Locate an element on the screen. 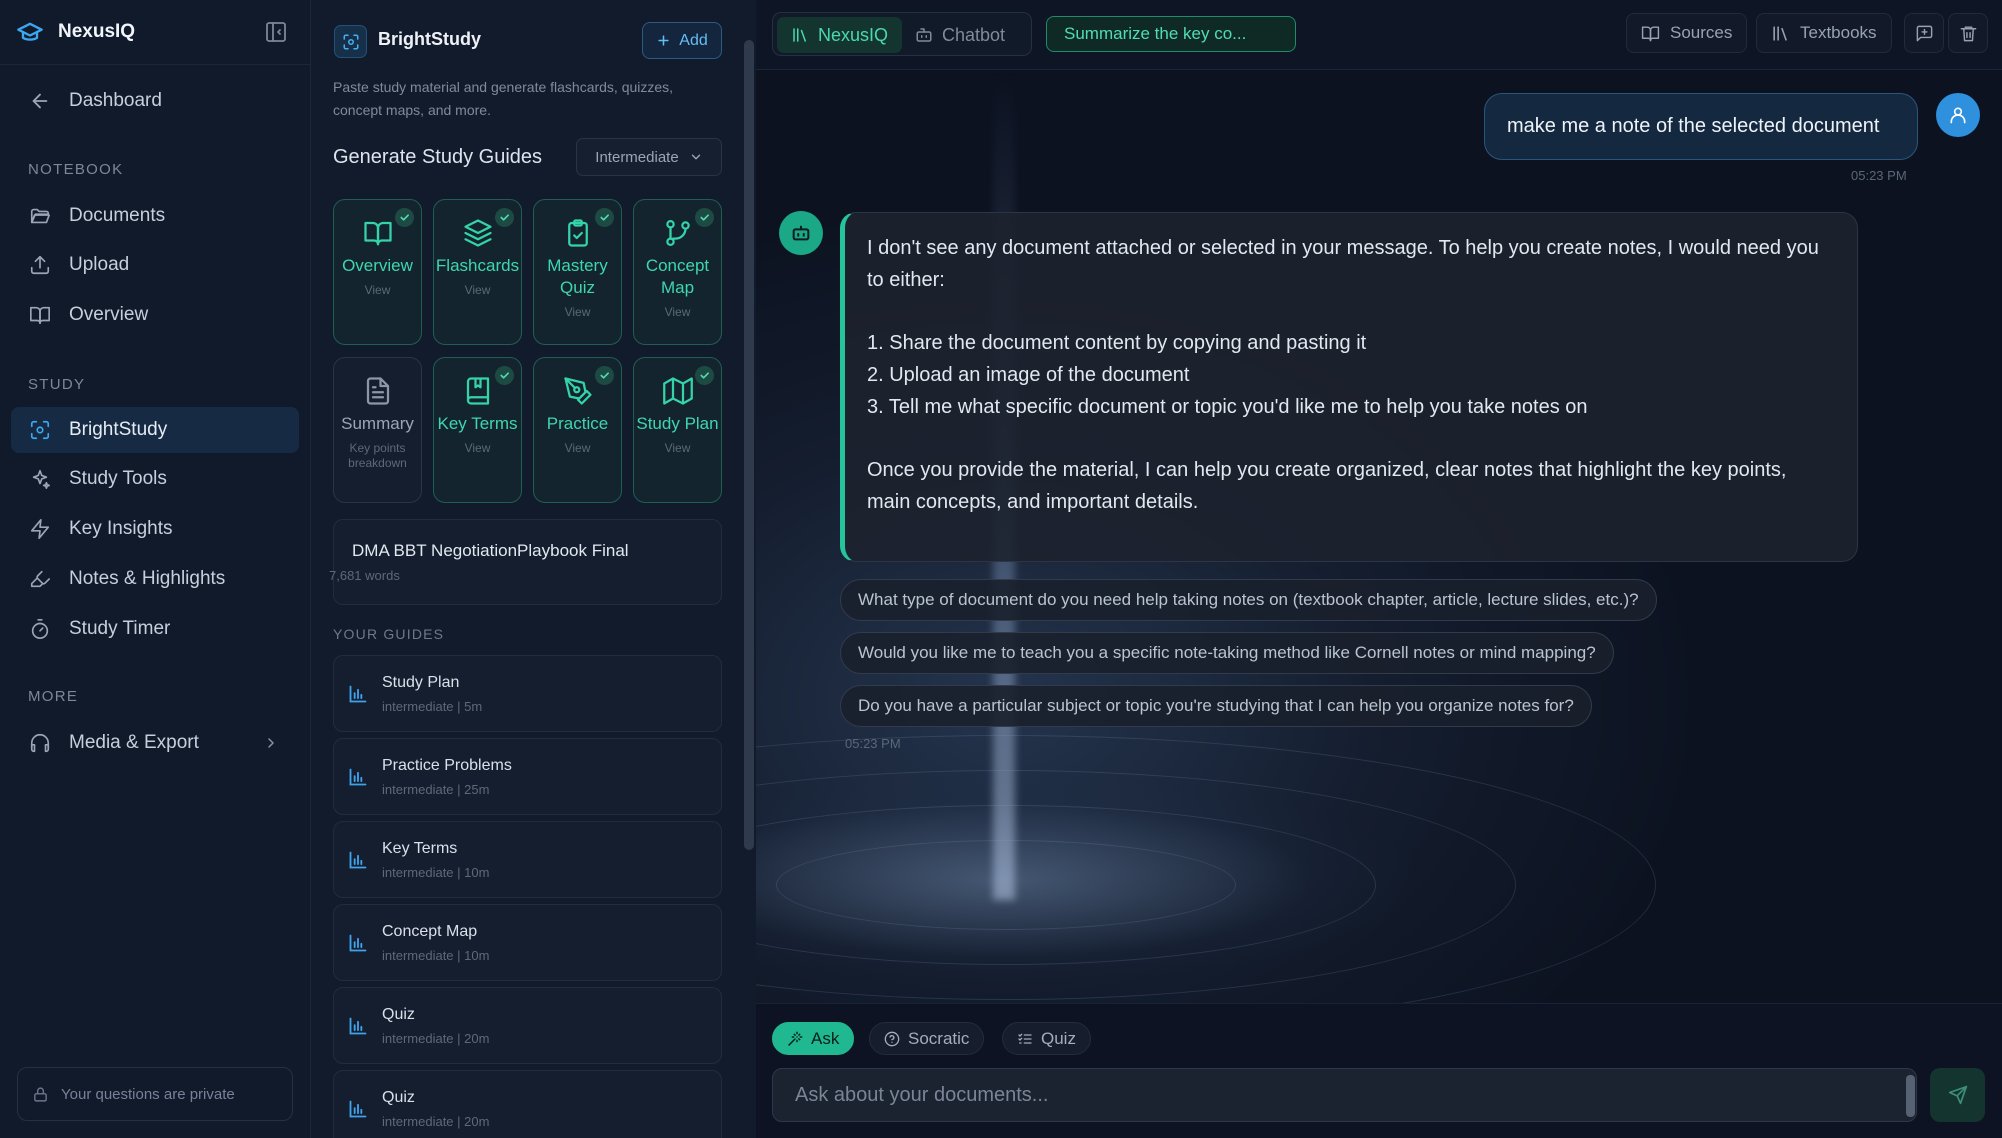  guide-card-label: Concept Map is located at coordinates (677, 276).